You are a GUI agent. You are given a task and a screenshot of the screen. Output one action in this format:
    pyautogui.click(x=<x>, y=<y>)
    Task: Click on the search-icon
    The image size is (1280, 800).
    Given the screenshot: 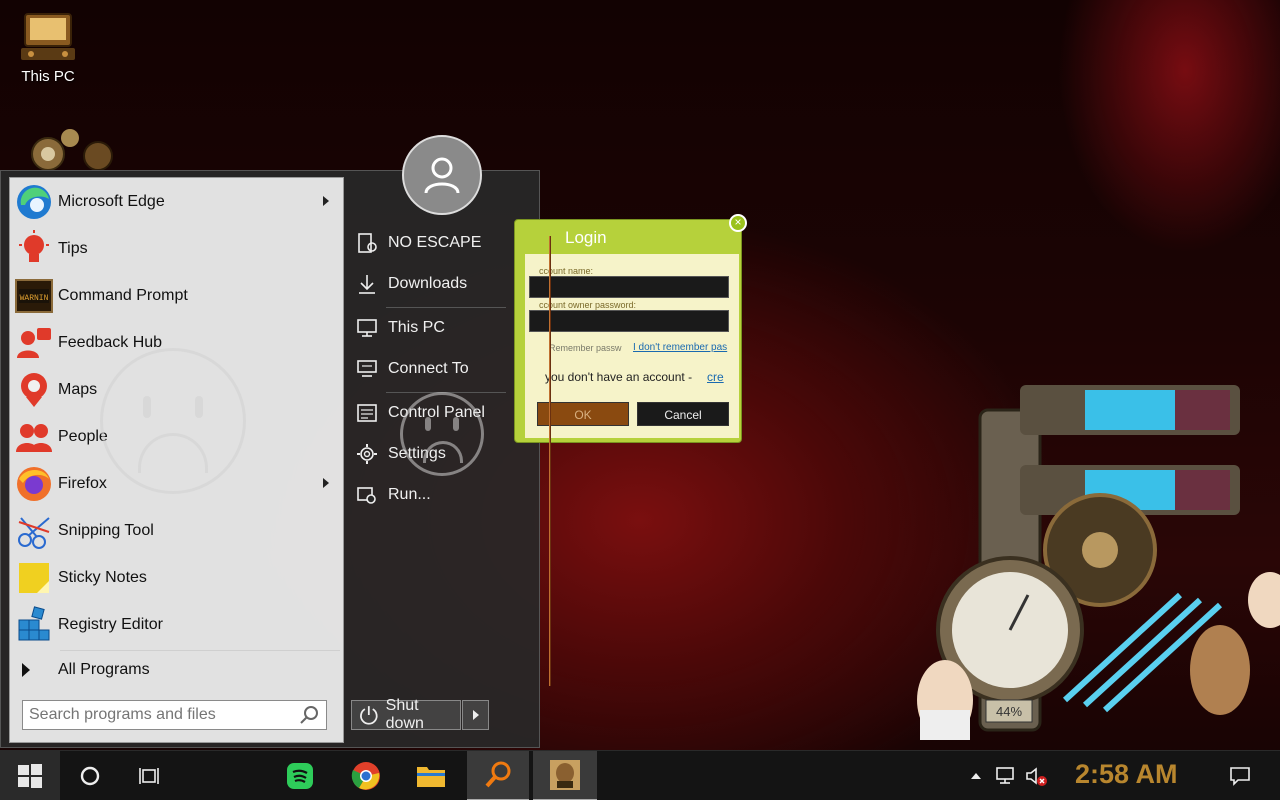 What is the action you would take?
    pyautogui.click(x=309, y=715)
    